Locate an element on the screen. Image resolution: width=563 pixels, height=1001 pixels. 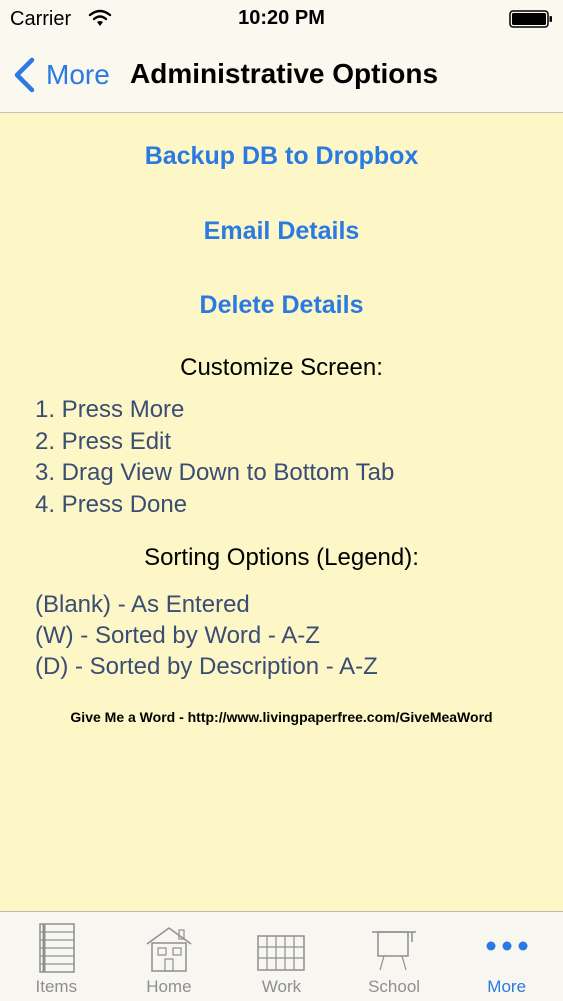
navigation-bar: More Administrative Options is located at coordinates (281, 76).